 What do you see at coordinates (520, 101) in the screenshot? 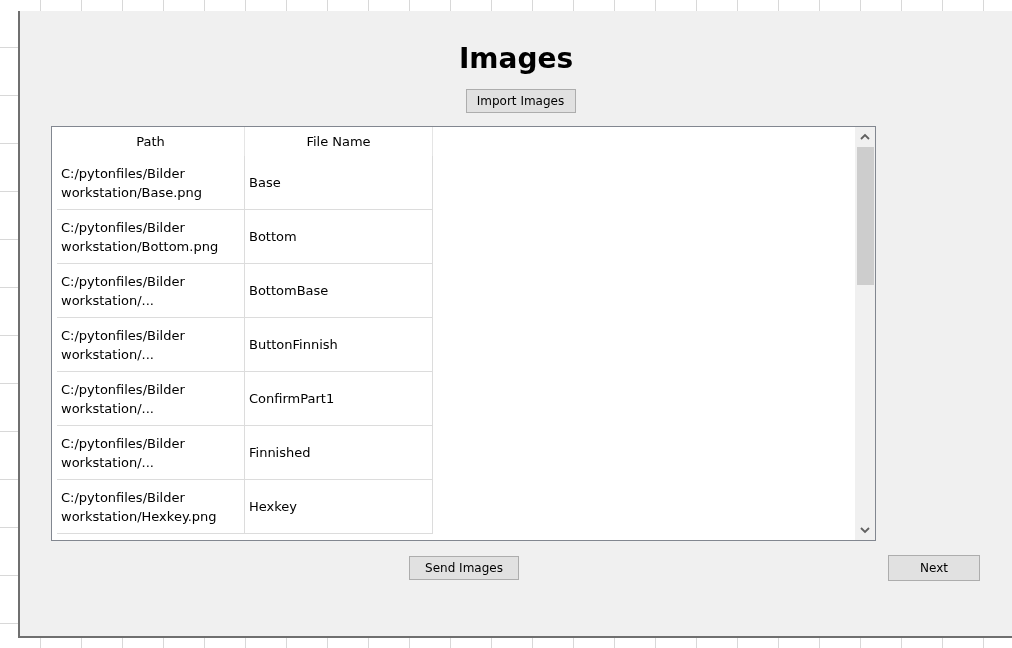
I see `import-images-button: Import Images` at bounding box center [520, 101].